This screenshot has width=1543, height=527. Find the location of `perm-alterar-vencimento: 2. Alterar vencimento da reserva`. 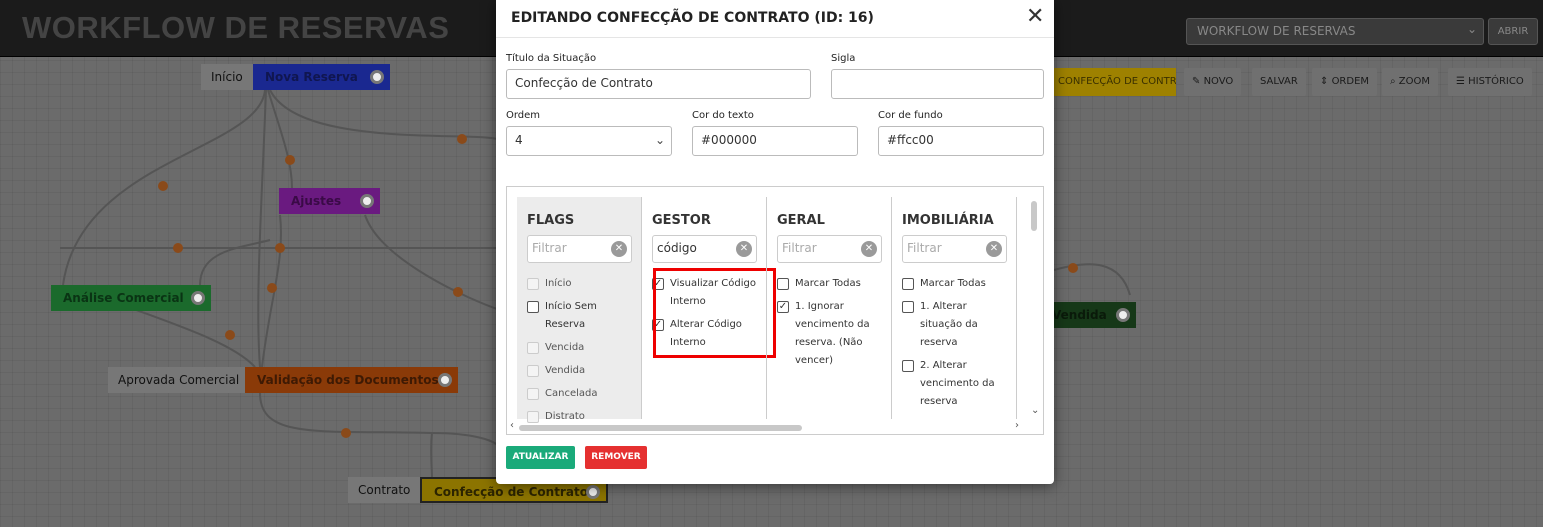

perm-alterar-vencimento: 2. Alterar vencimento da reserva is located at coordinates (957, 384).